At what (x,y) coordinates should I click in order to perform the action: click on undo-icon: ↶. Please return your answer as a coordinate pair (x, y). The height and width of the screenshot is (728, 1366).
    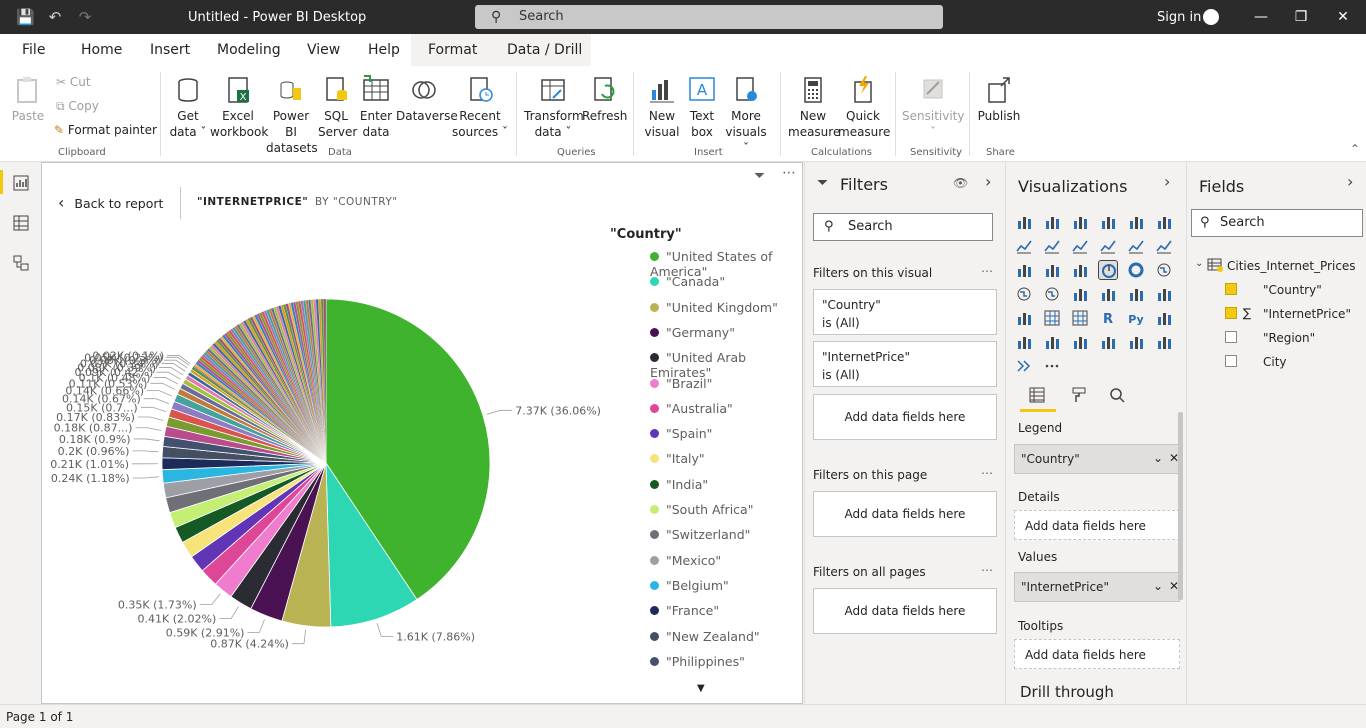
    Looking at the image, I should click on (55, 17).